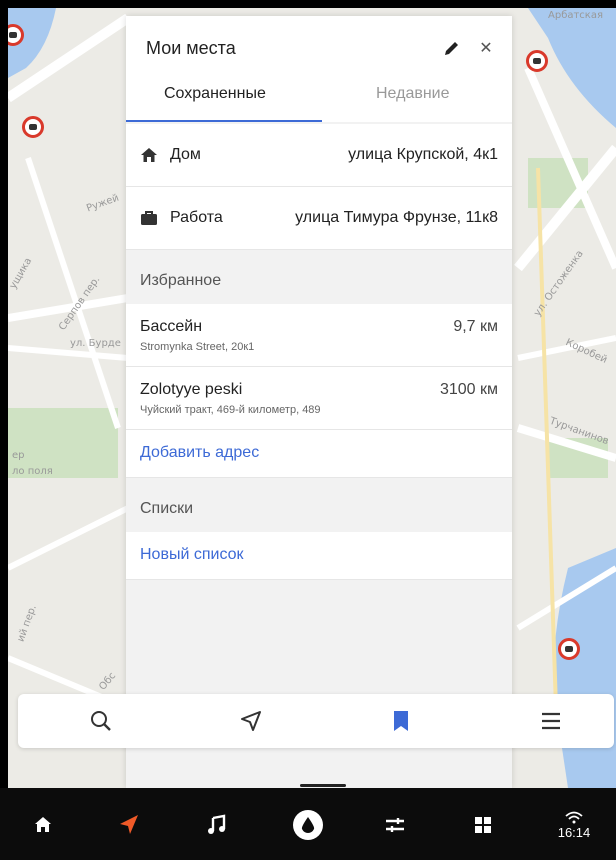 The width and height of the screenshot is (616, 860). Describe the element at coordinates (129, 825) in the screenshot. I see `navigator-icon` at that location.